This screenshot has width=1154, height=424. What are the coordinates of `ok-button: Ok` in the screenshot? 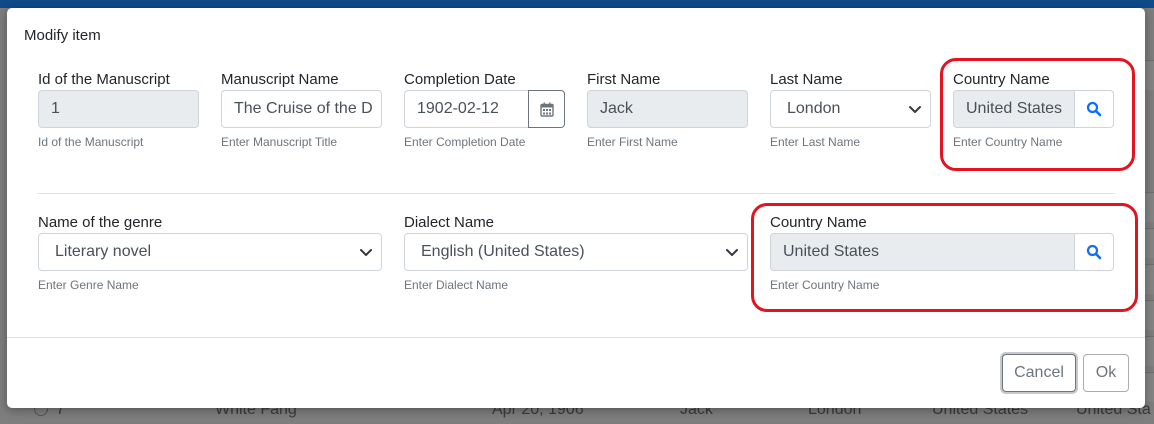 It's located at (1106, 373).